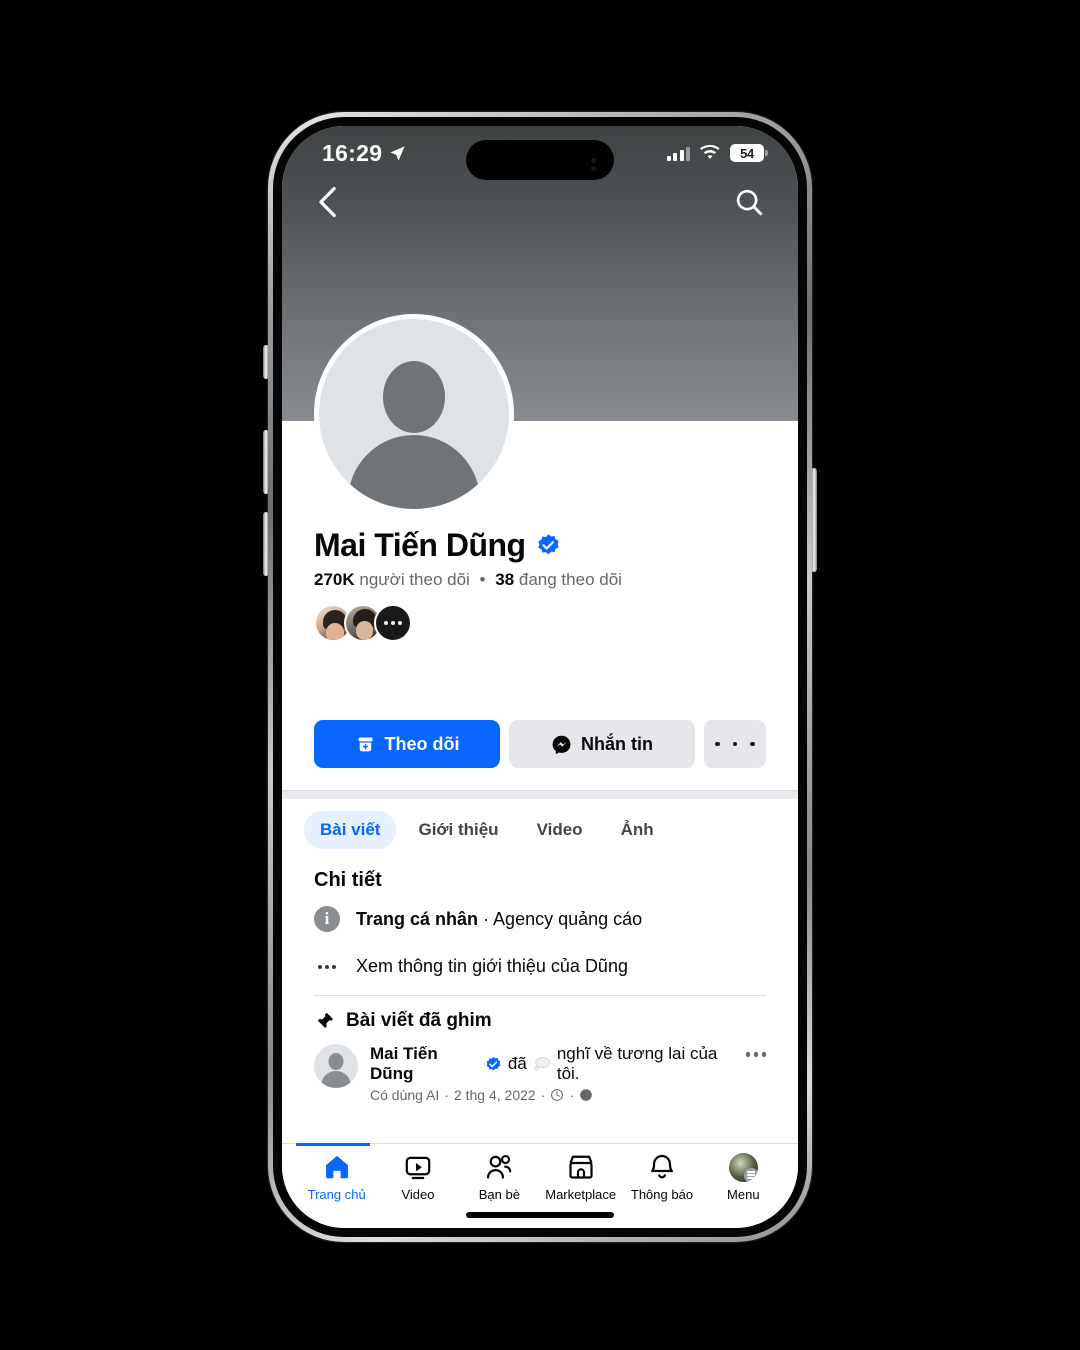  I want to click on details-title: Chi tiết, so click(348, 880).